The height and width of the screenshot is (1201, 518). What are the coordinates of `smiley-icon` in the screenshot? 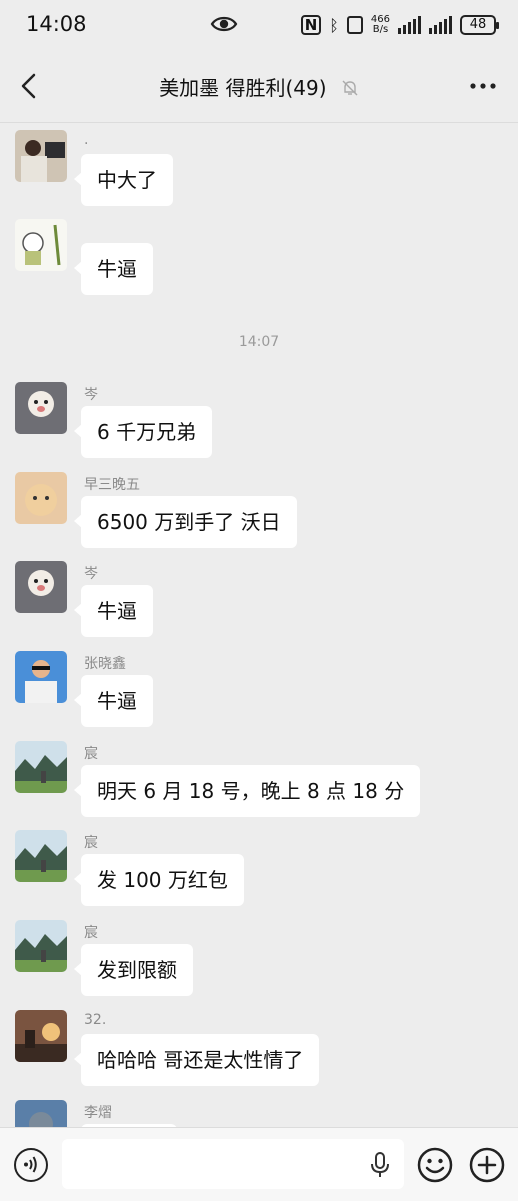 It's located at (435, 1165).